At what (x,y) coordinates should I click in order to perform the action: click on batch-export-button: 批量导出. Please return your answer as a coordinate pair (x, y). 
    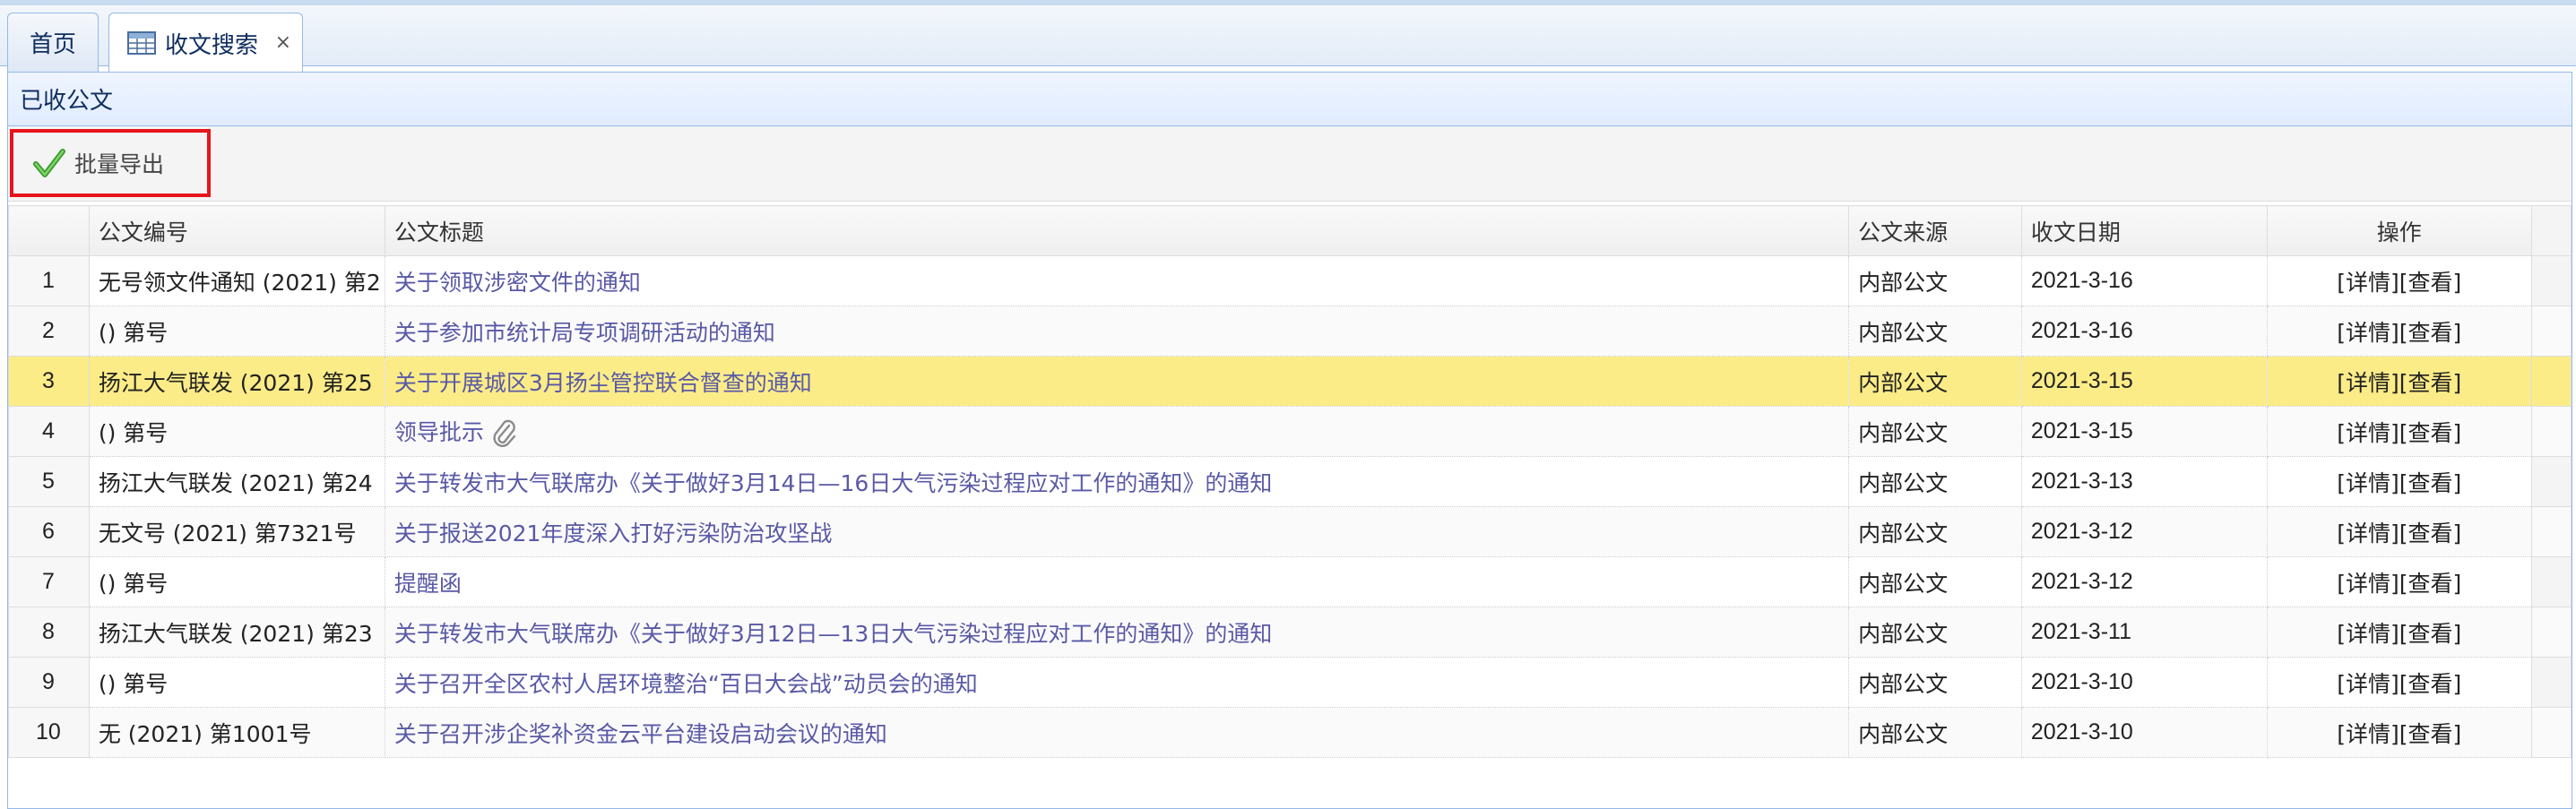
    Looking at the image, I should click on (110, 163).